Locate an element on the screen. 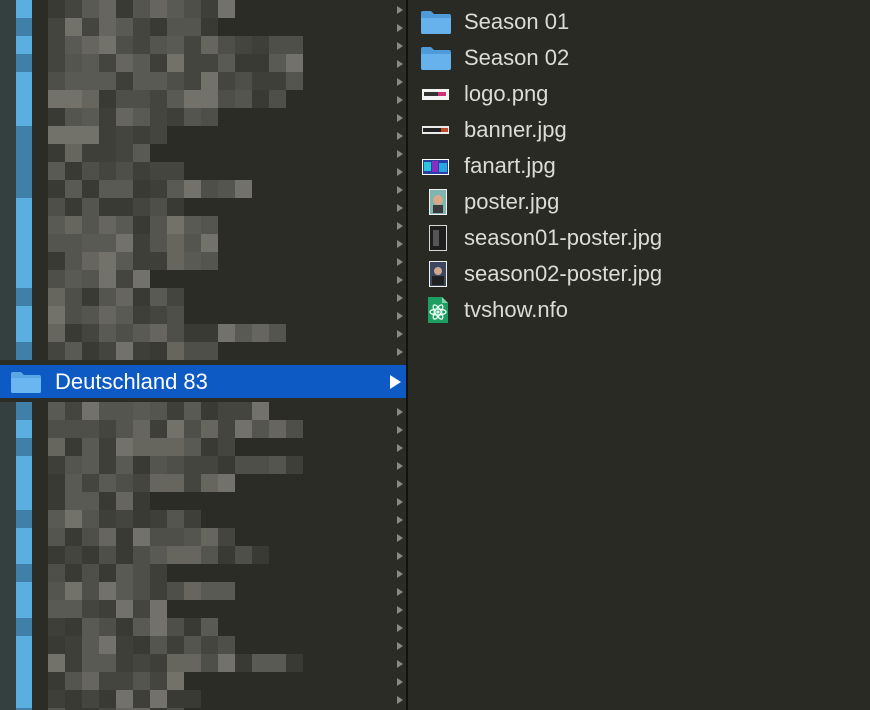 The width and height of the screenshot is (870, 710). list-item: season02-poster.jpg is located at coordinates (639, 274).